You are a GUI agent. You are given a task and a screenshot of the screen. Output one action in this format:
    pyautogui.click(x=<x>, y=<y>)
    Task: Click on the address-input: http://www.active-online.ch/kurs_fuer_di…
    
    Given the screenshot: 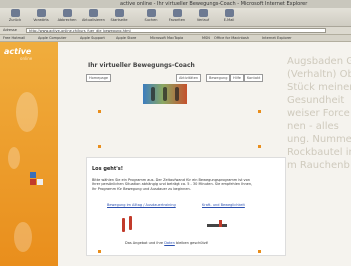 What is the action you would take?
    pyautogui.click(x=176, y=30)
    